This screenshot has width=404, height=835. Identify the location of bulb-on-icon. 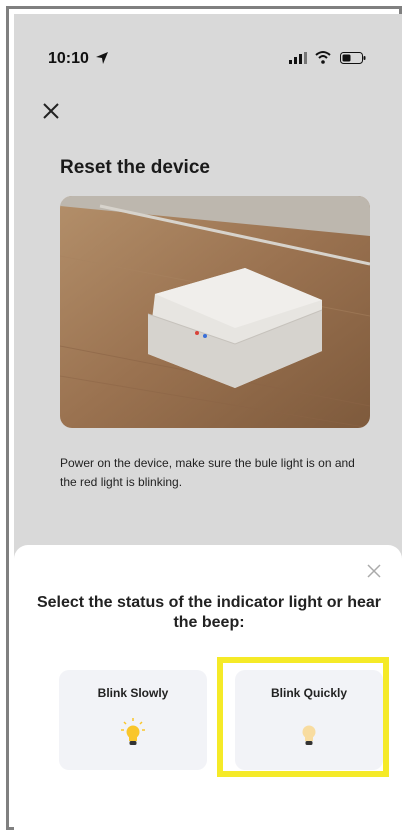
(133, 731).